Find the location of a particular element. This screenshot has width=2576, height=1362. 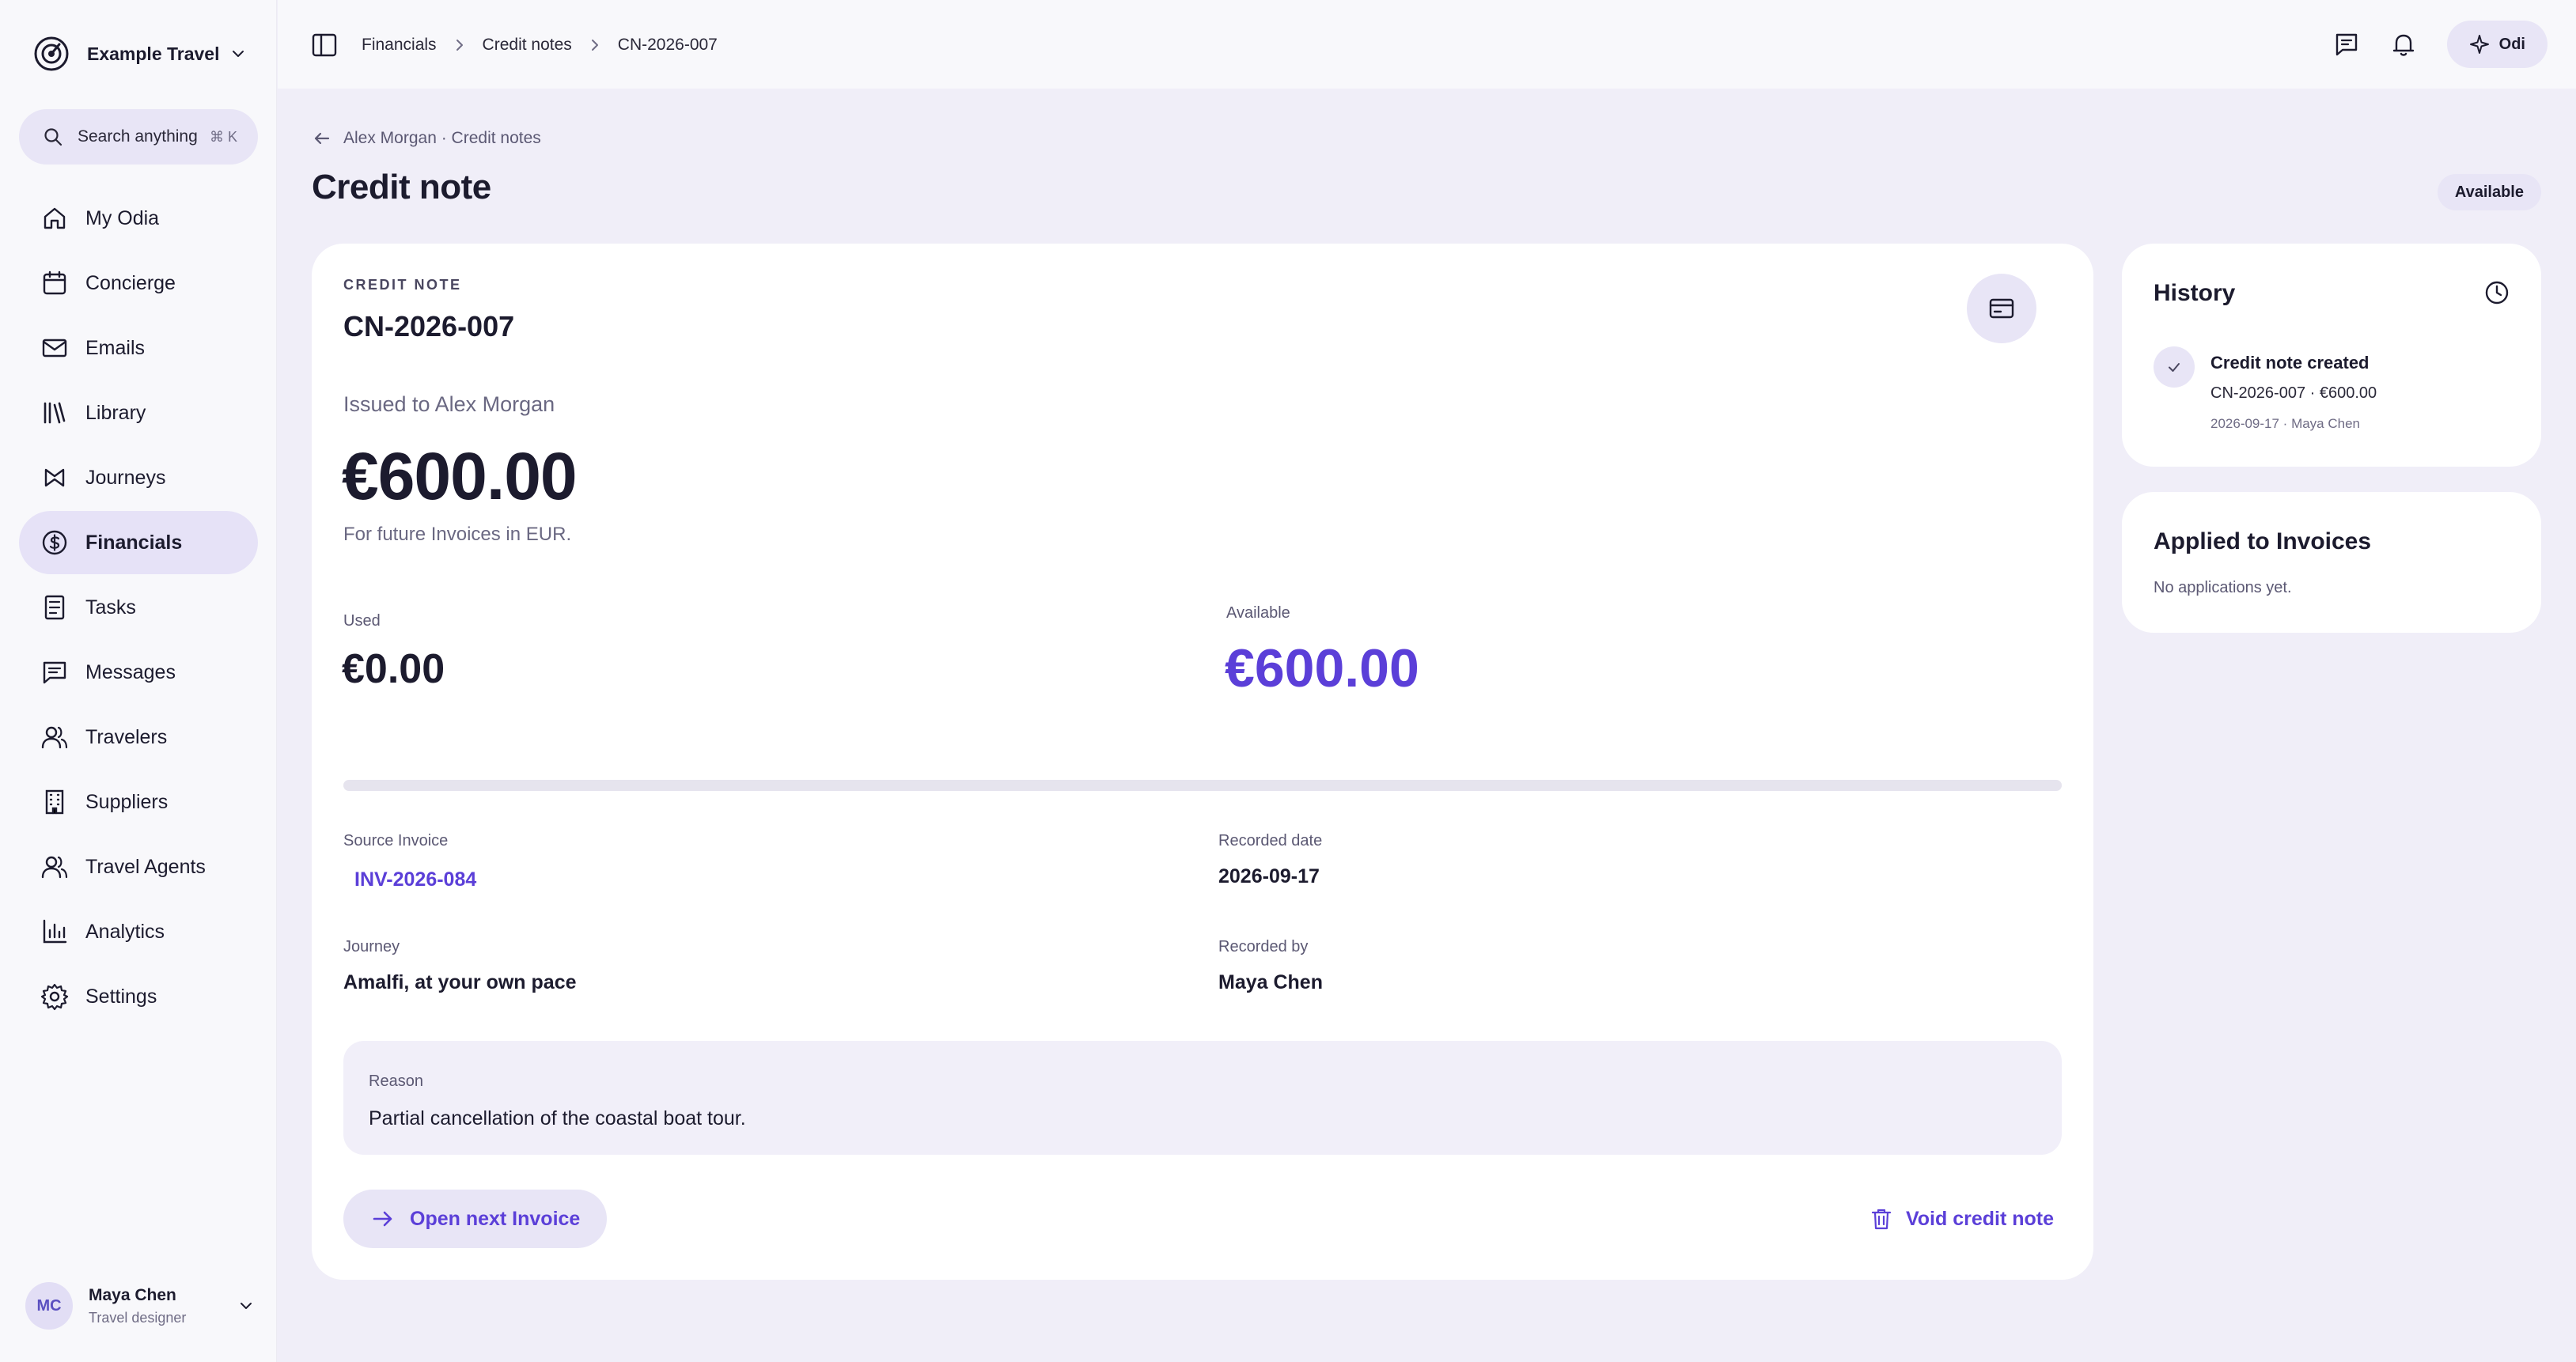

applied-title: Applied to Invoices is located at coordinates (2263, 541).